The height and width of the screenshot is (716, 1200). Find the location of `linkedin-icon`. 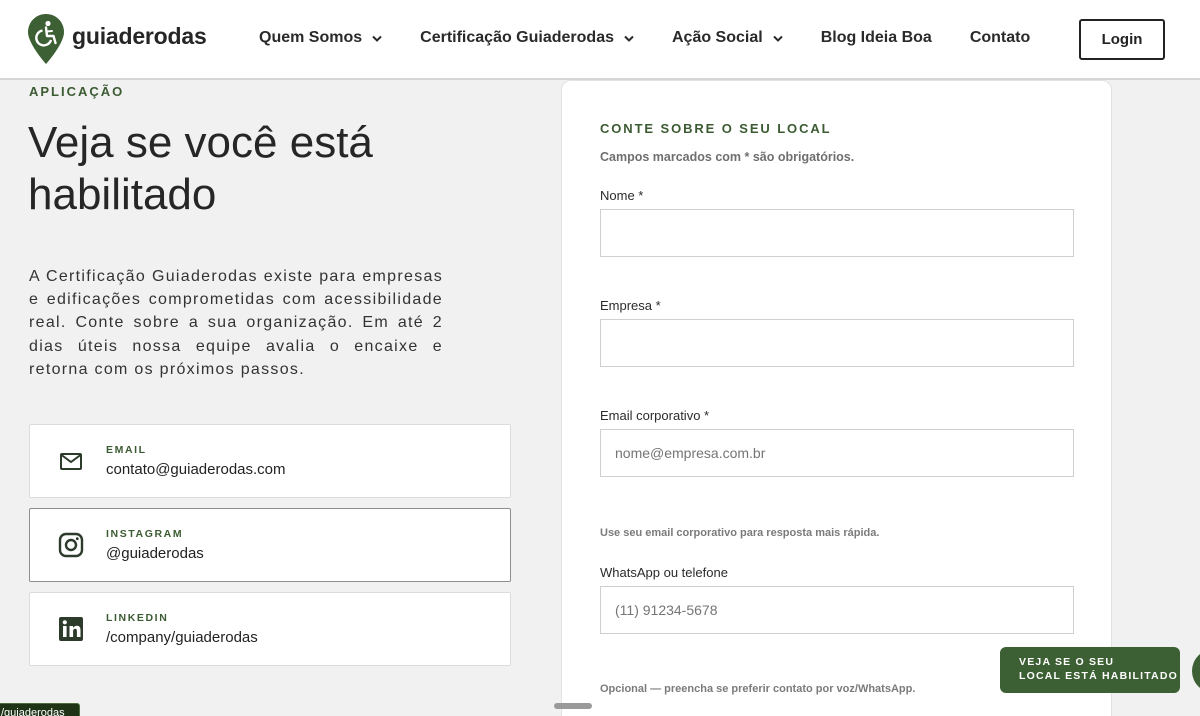

linkedin-icon is located at coordinates (71, 629).